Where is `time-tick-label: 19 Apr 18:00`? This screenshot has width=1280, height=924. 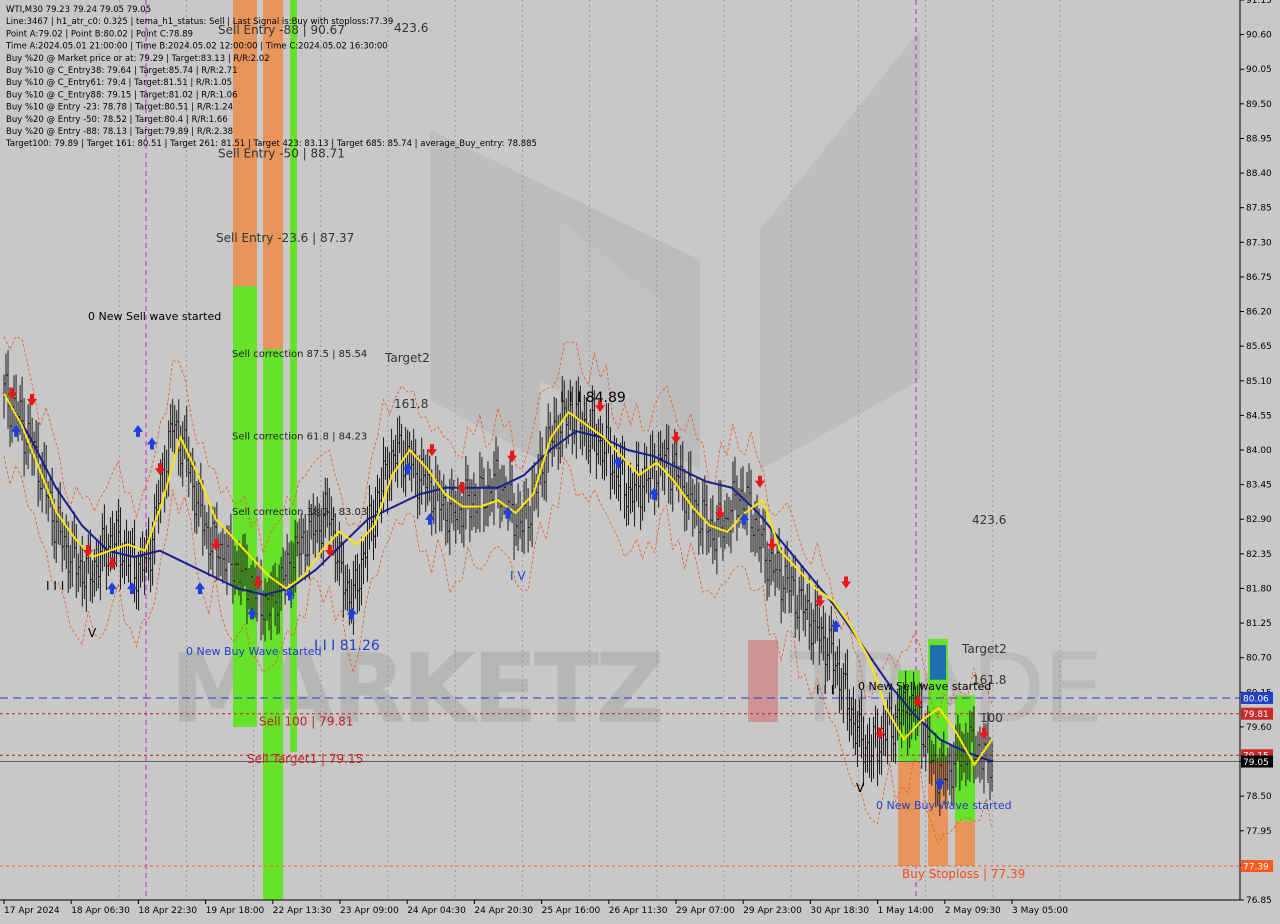
time-tick-label: 19 Apr 18:00 is located at coordinates (235, 911).